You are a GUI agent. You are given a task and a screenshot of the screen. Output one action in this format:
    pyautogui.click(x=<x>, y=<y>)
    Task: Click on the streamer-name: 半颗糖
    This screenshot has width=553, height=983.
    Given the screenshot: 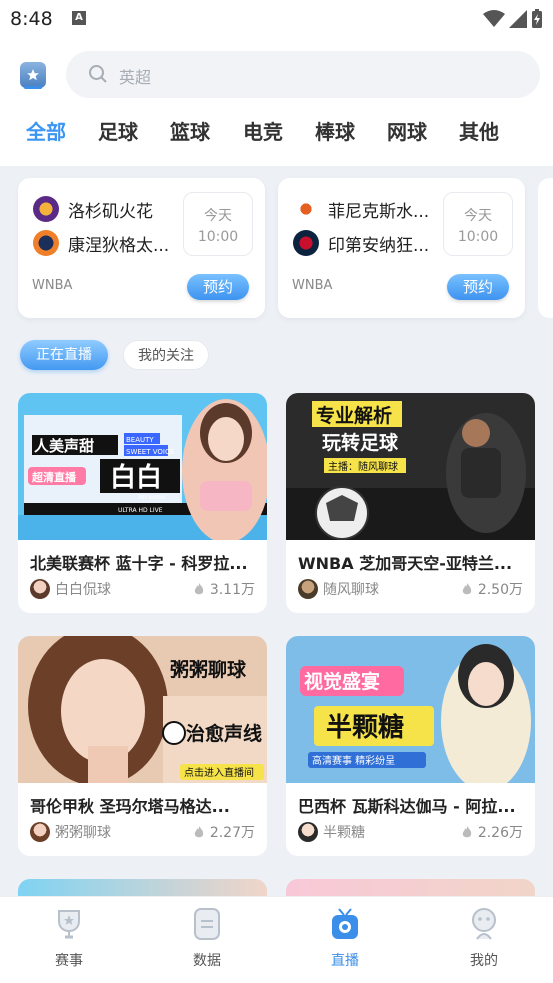 What is the action you would take?
    pyautogui.click(x=344, y=833)
    